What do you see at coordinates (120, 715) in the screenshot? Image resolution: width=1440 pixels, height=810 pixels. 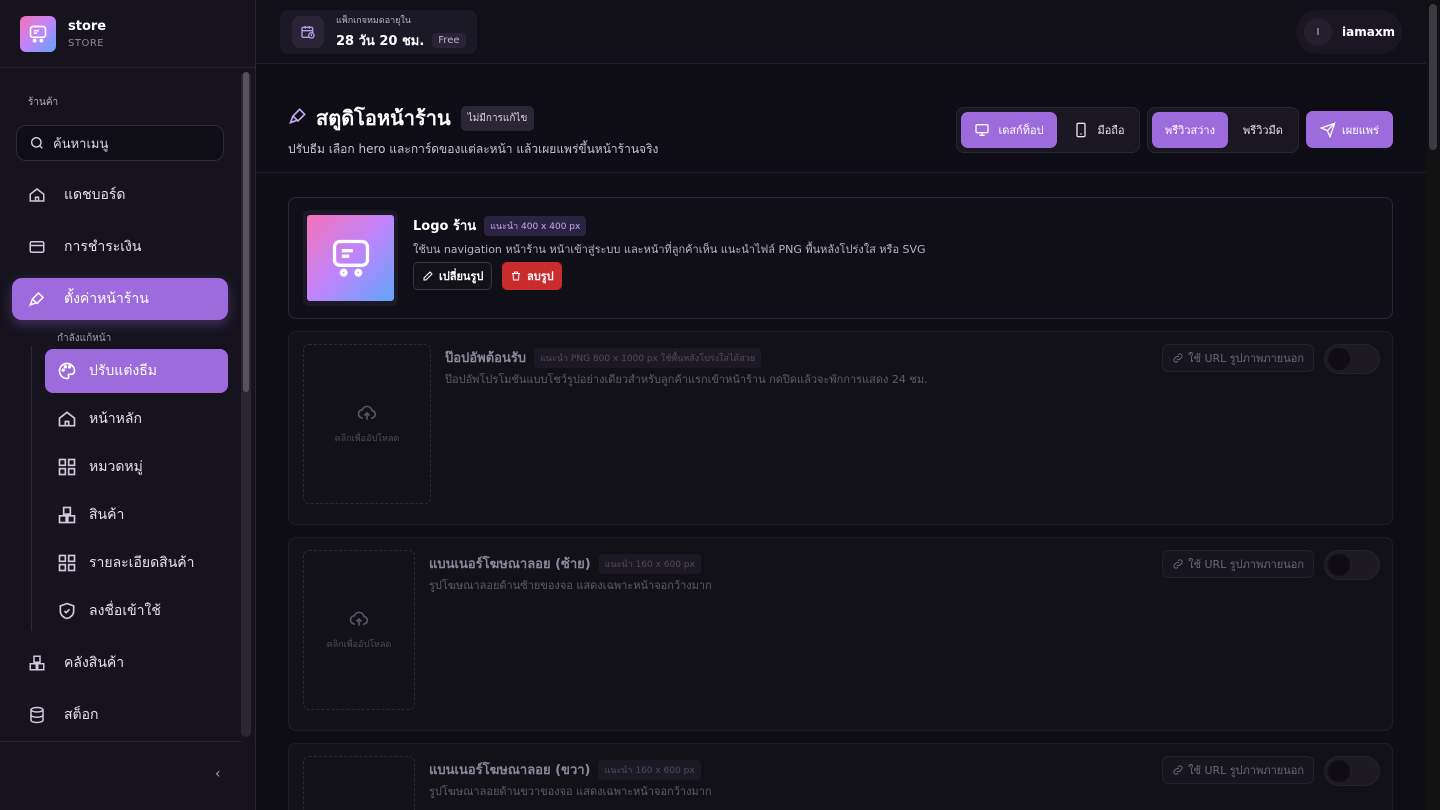 I see `sidebar-item-stock: สต็อก` at bounding box center [120, 715].